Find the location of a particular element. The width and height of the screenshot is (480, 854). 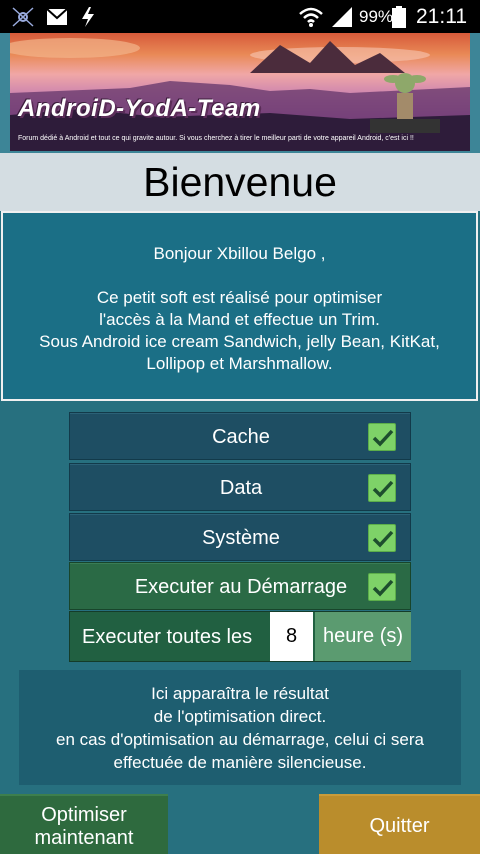

interval-label: Executer toutes les is located at coordinates (167, 637).